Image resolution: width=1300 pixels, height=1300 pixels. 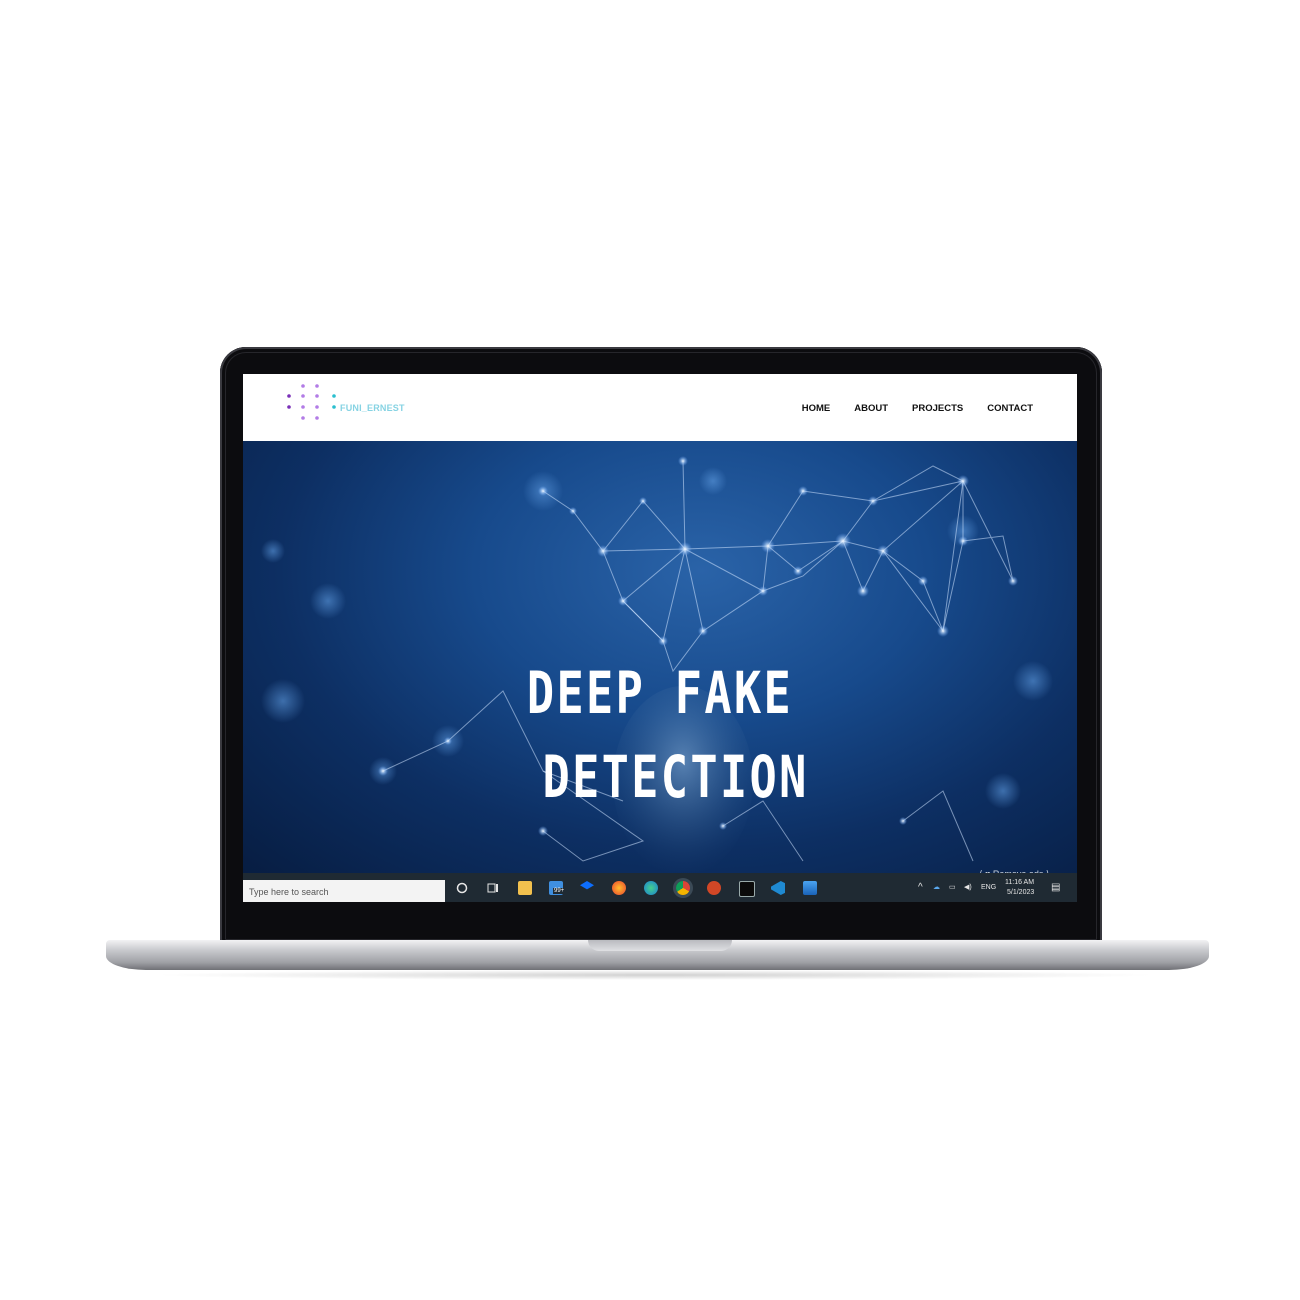 What do you see at coordinates (655, 975) in the screenshot?
I see `laptop-shadow` at bounding box center [655, 975].